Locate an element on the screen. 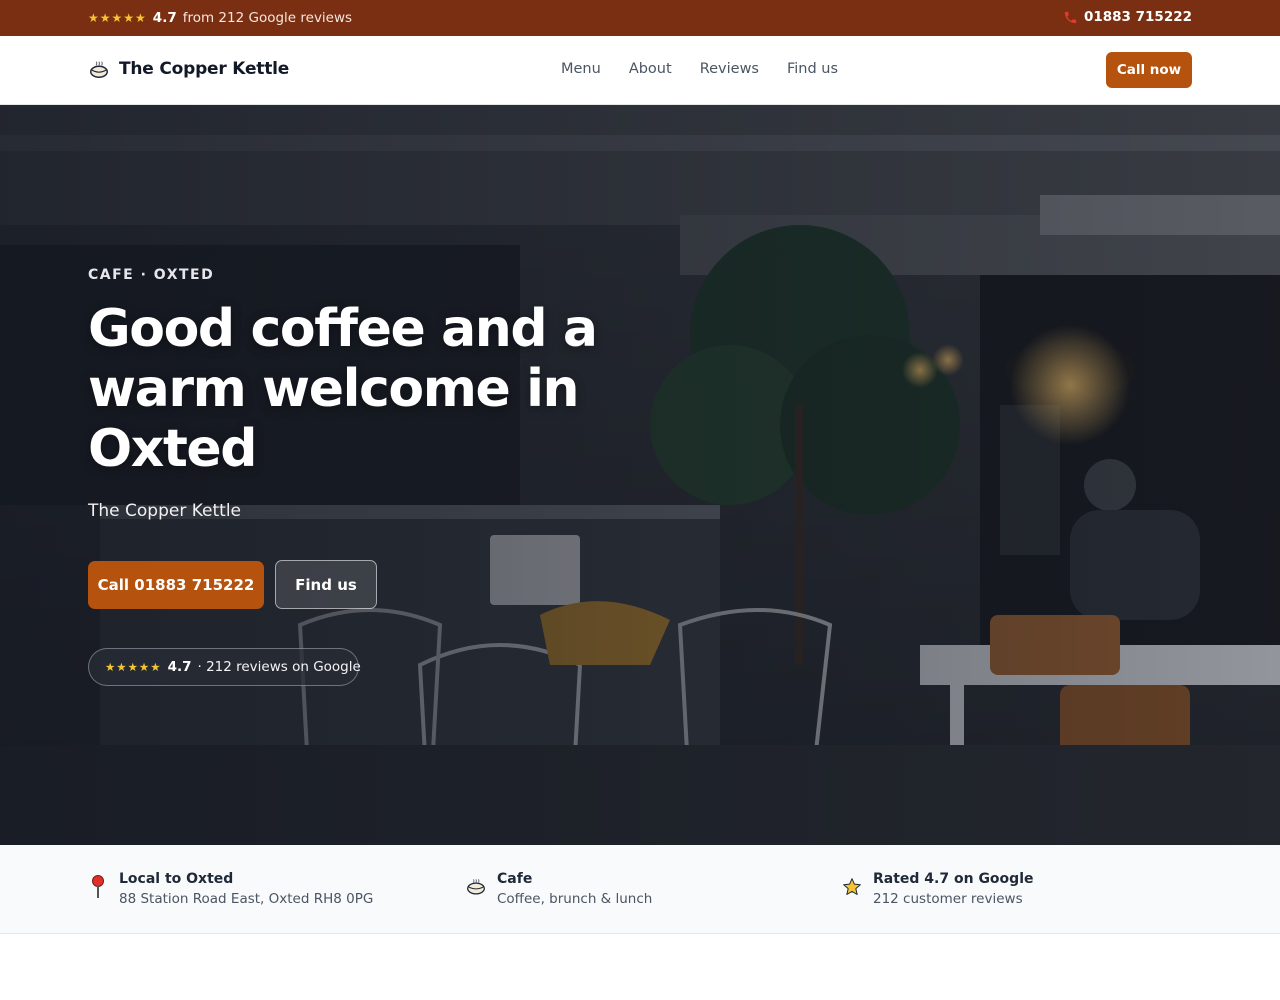  main-nav: Menu About Reviews Find us is located at coordinates (699, 69).